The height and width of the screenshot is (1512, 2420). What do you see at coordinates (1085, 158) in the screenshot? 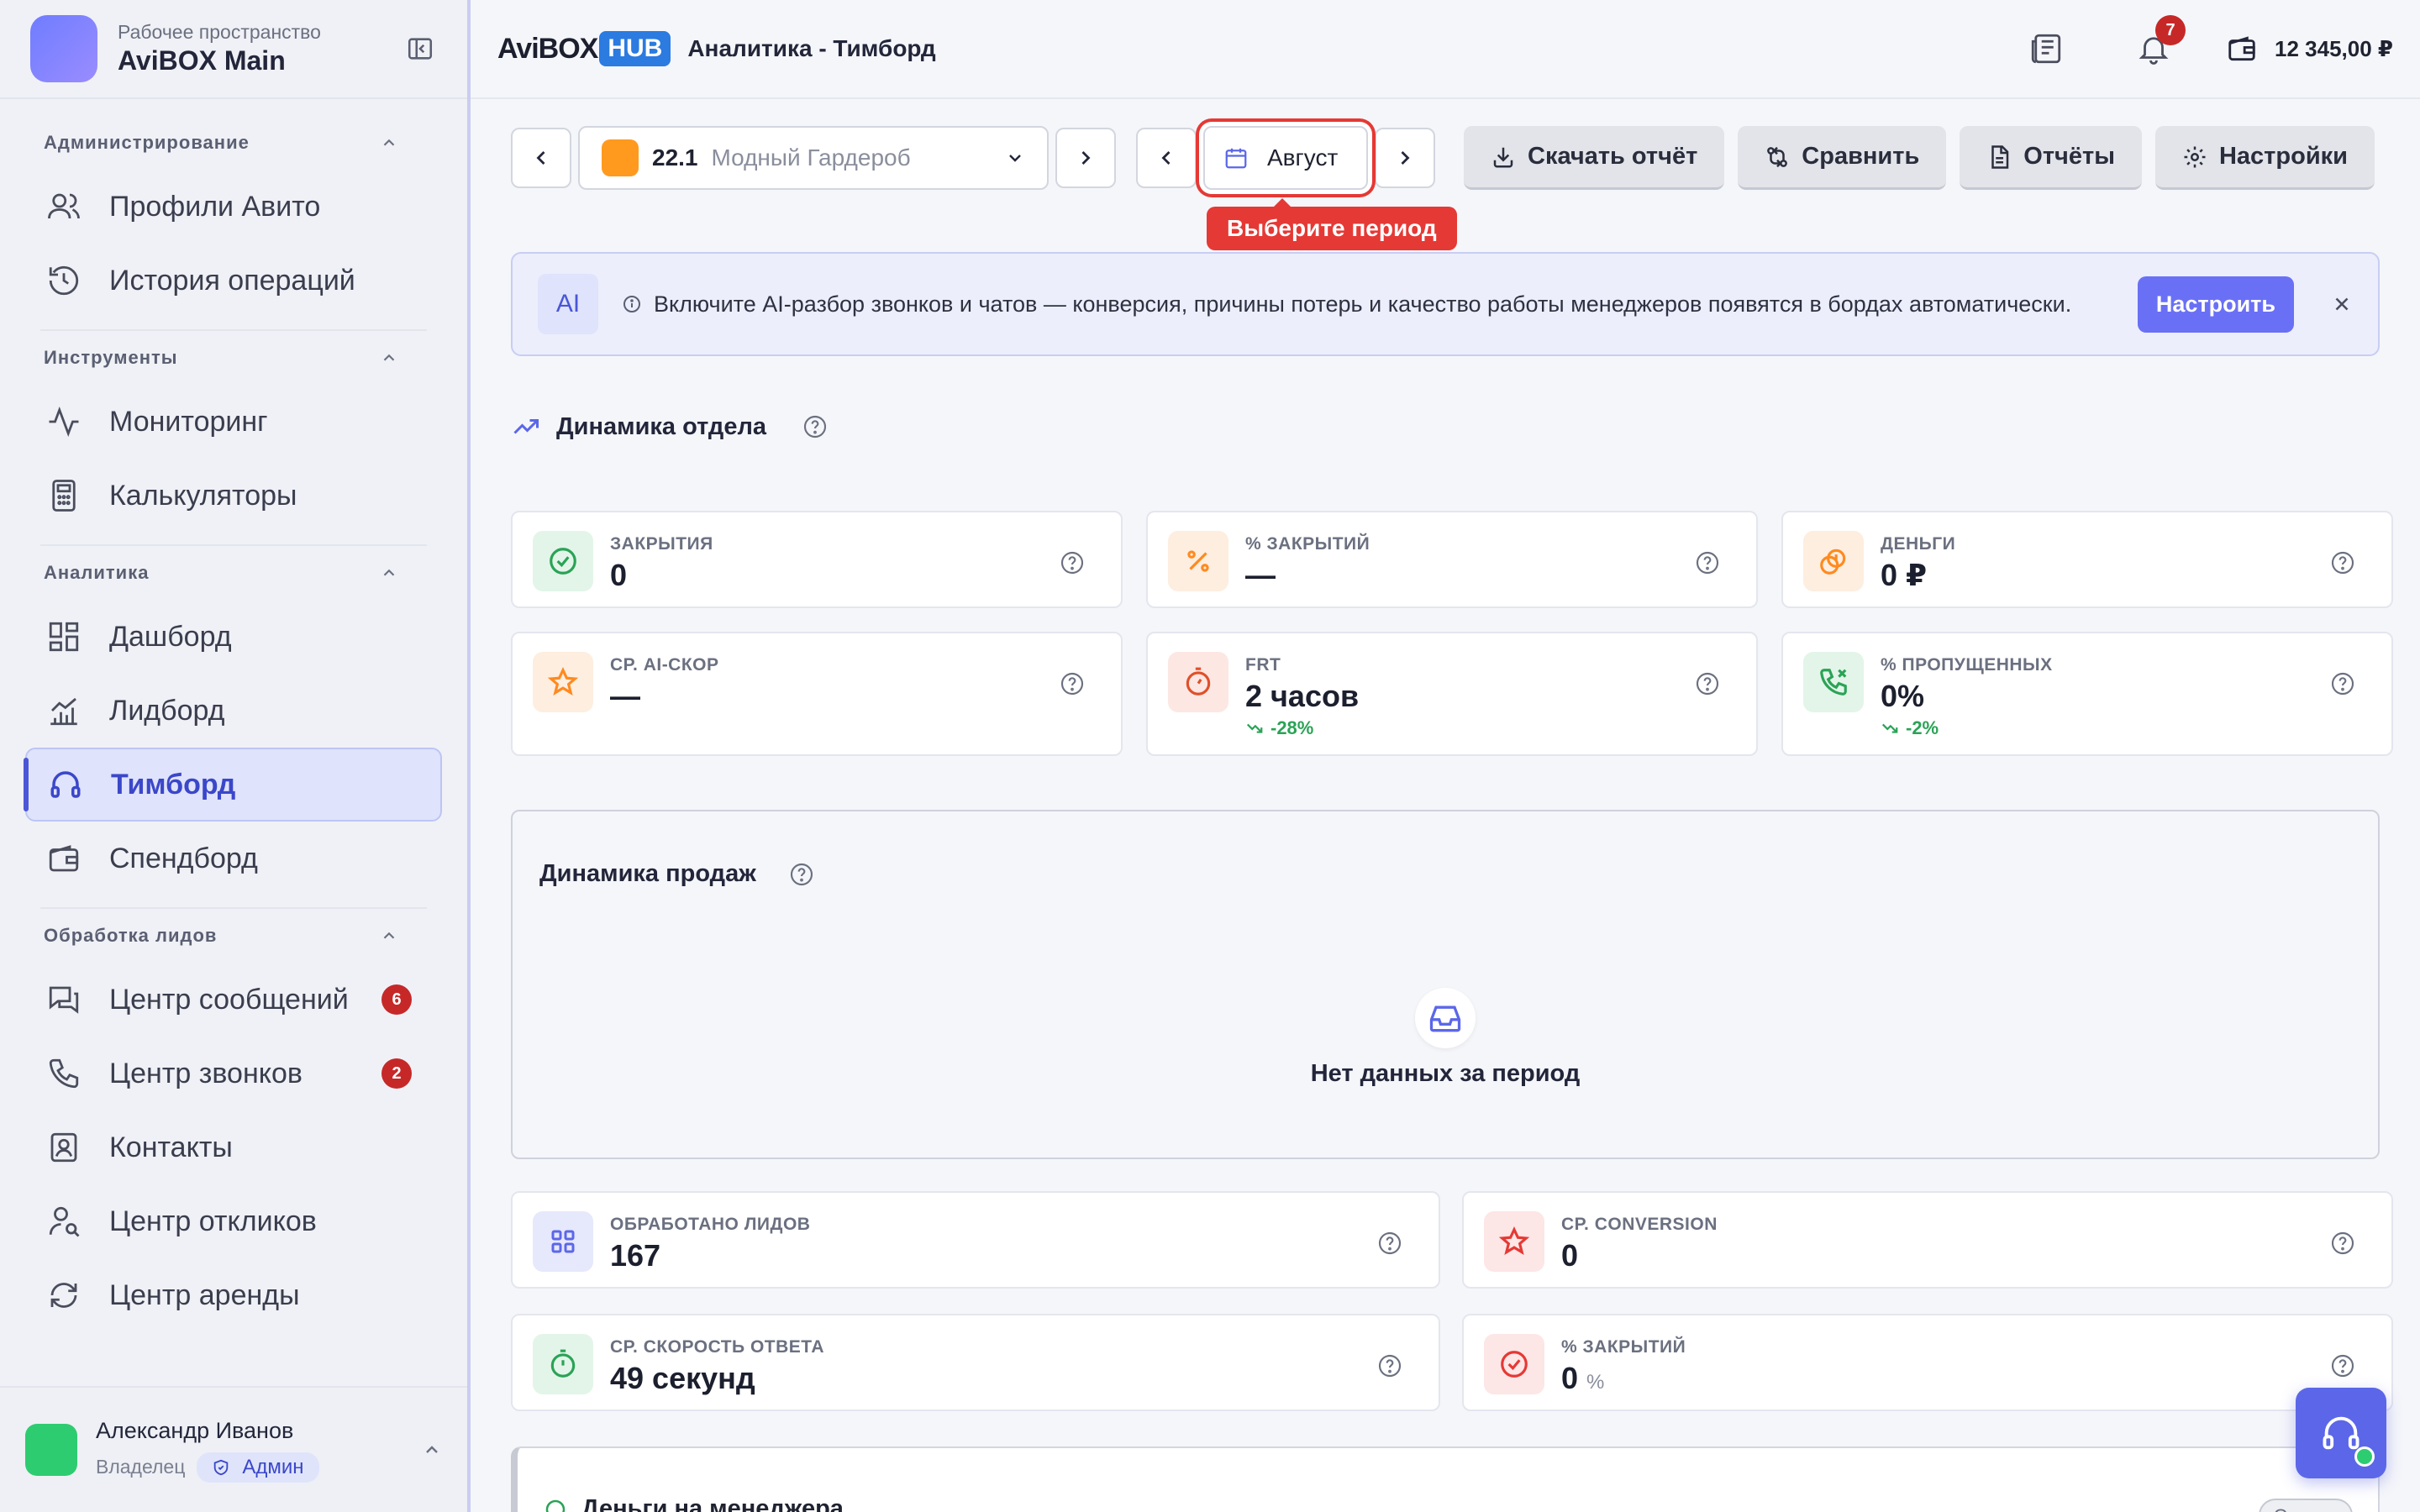
I see `next-profile-button` at bounding box center [1085, 158].